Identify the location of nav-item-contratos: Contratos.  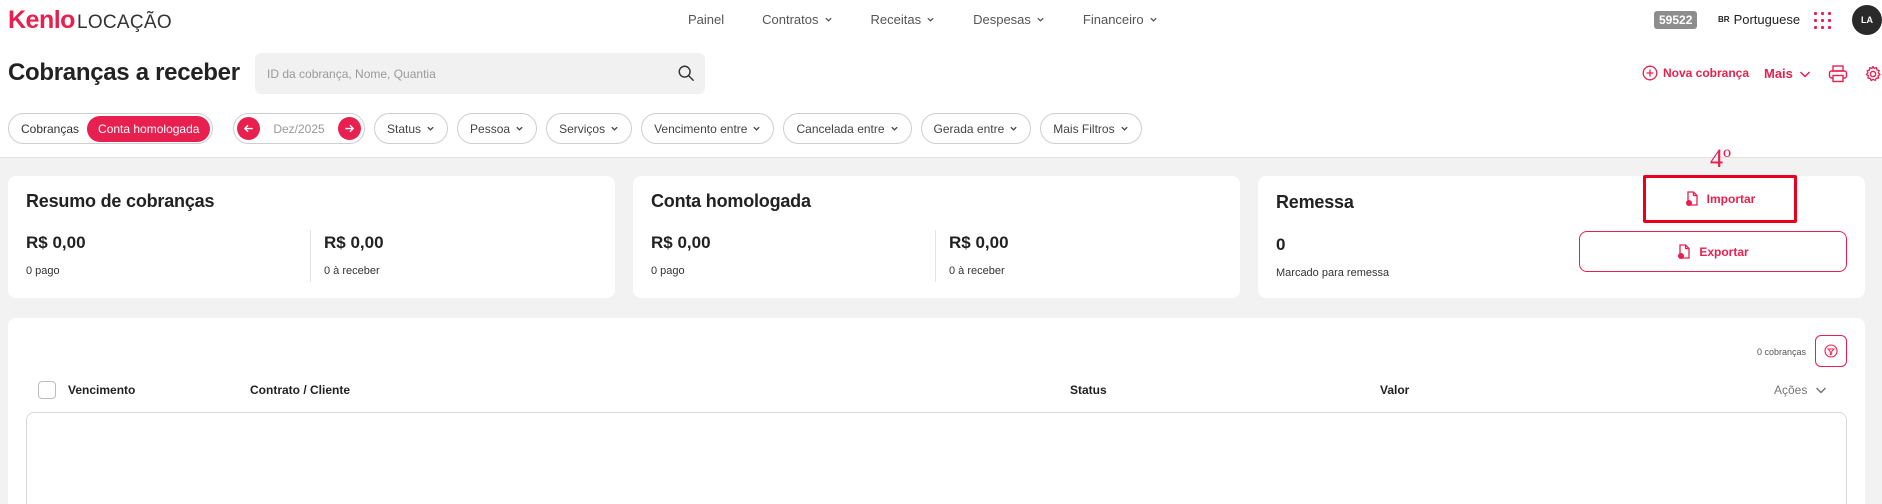
(797, 19).